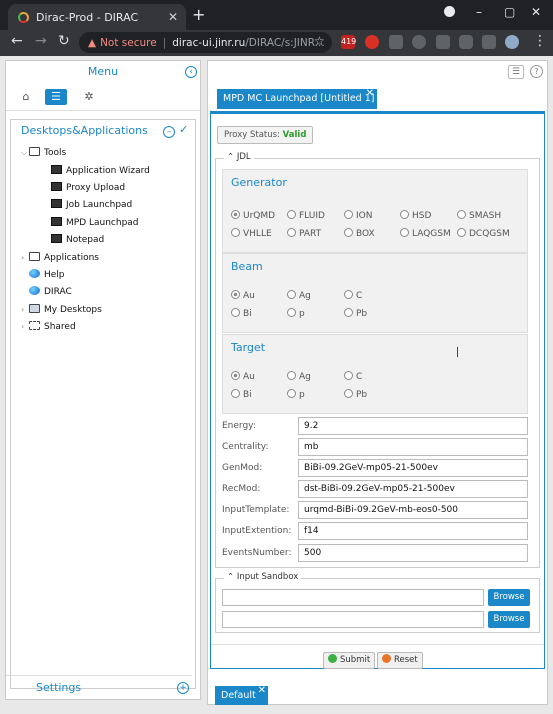 Image resolution: width=553 pixels, height=714 pixels. What do you see at coordinates (299, 376) in the screenshot?
I see `radio-target-ag: Ag` at bounding box center [299, 376].